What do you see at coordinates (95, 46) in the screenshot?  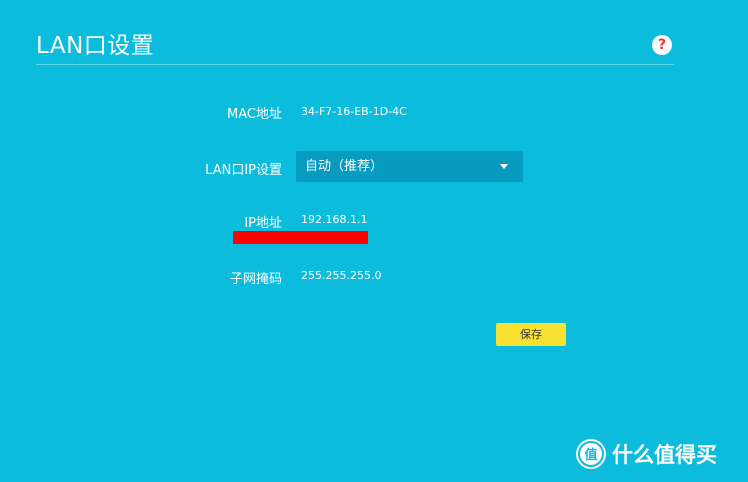 I see `page-title: LAN口设置` at bounding box center [95, 46].